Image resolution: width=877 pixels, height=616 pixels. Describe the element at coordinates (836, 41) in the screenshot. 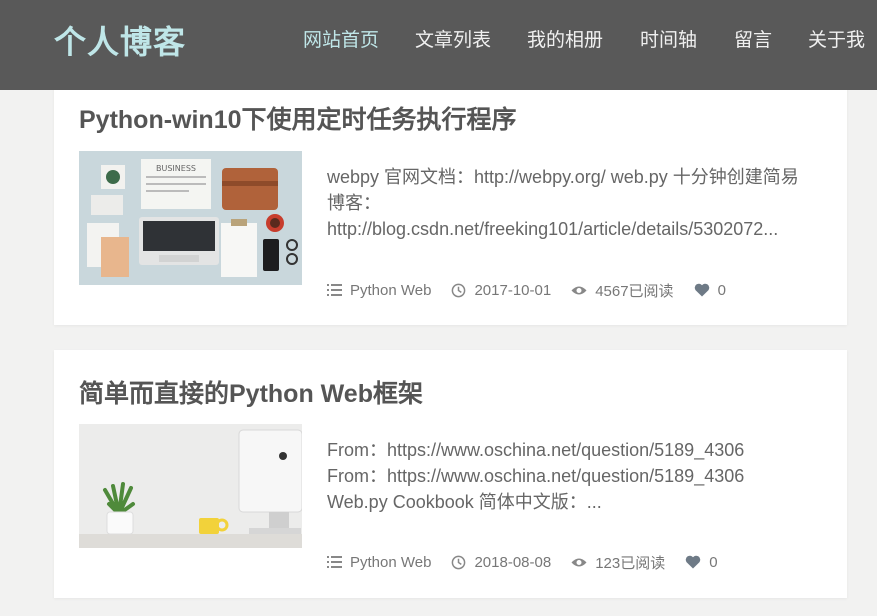

I see `nav-about: 关于我` at that location.